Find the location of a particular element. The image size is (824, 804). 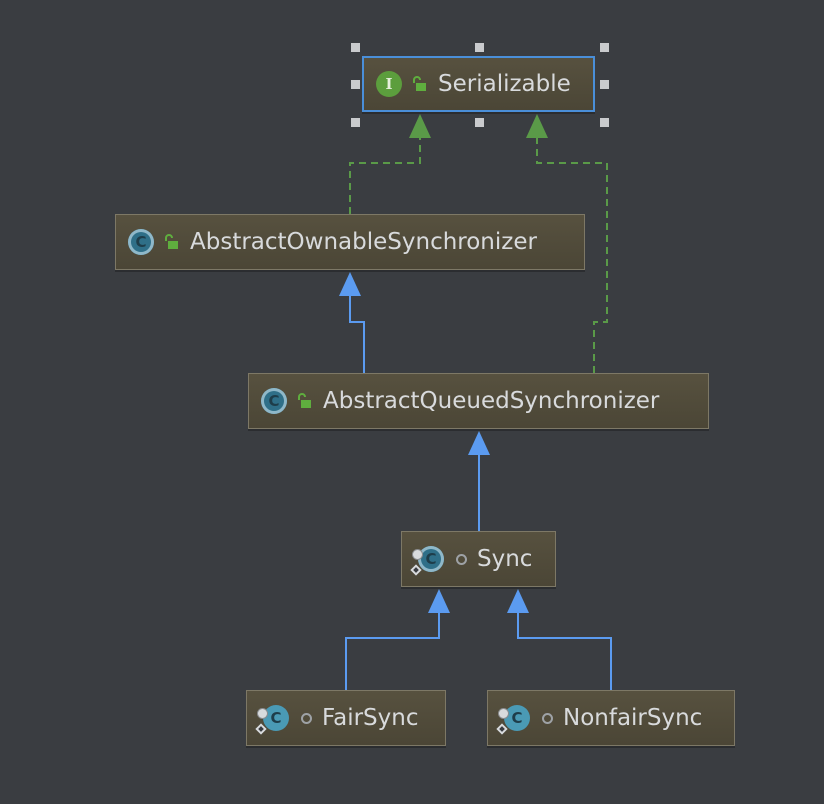

node-serializable: I Serializable is located at coordinates (478, 84).